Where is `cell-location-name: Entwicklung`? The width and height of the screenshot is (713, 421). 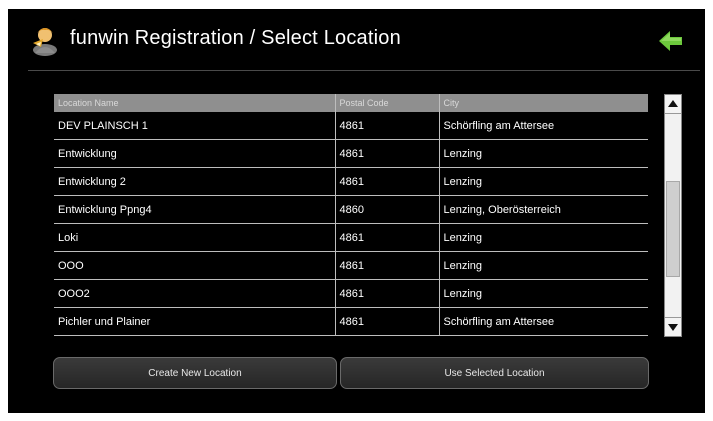 cell-location-name: Entwicklung is located at coordinates (195, 153).